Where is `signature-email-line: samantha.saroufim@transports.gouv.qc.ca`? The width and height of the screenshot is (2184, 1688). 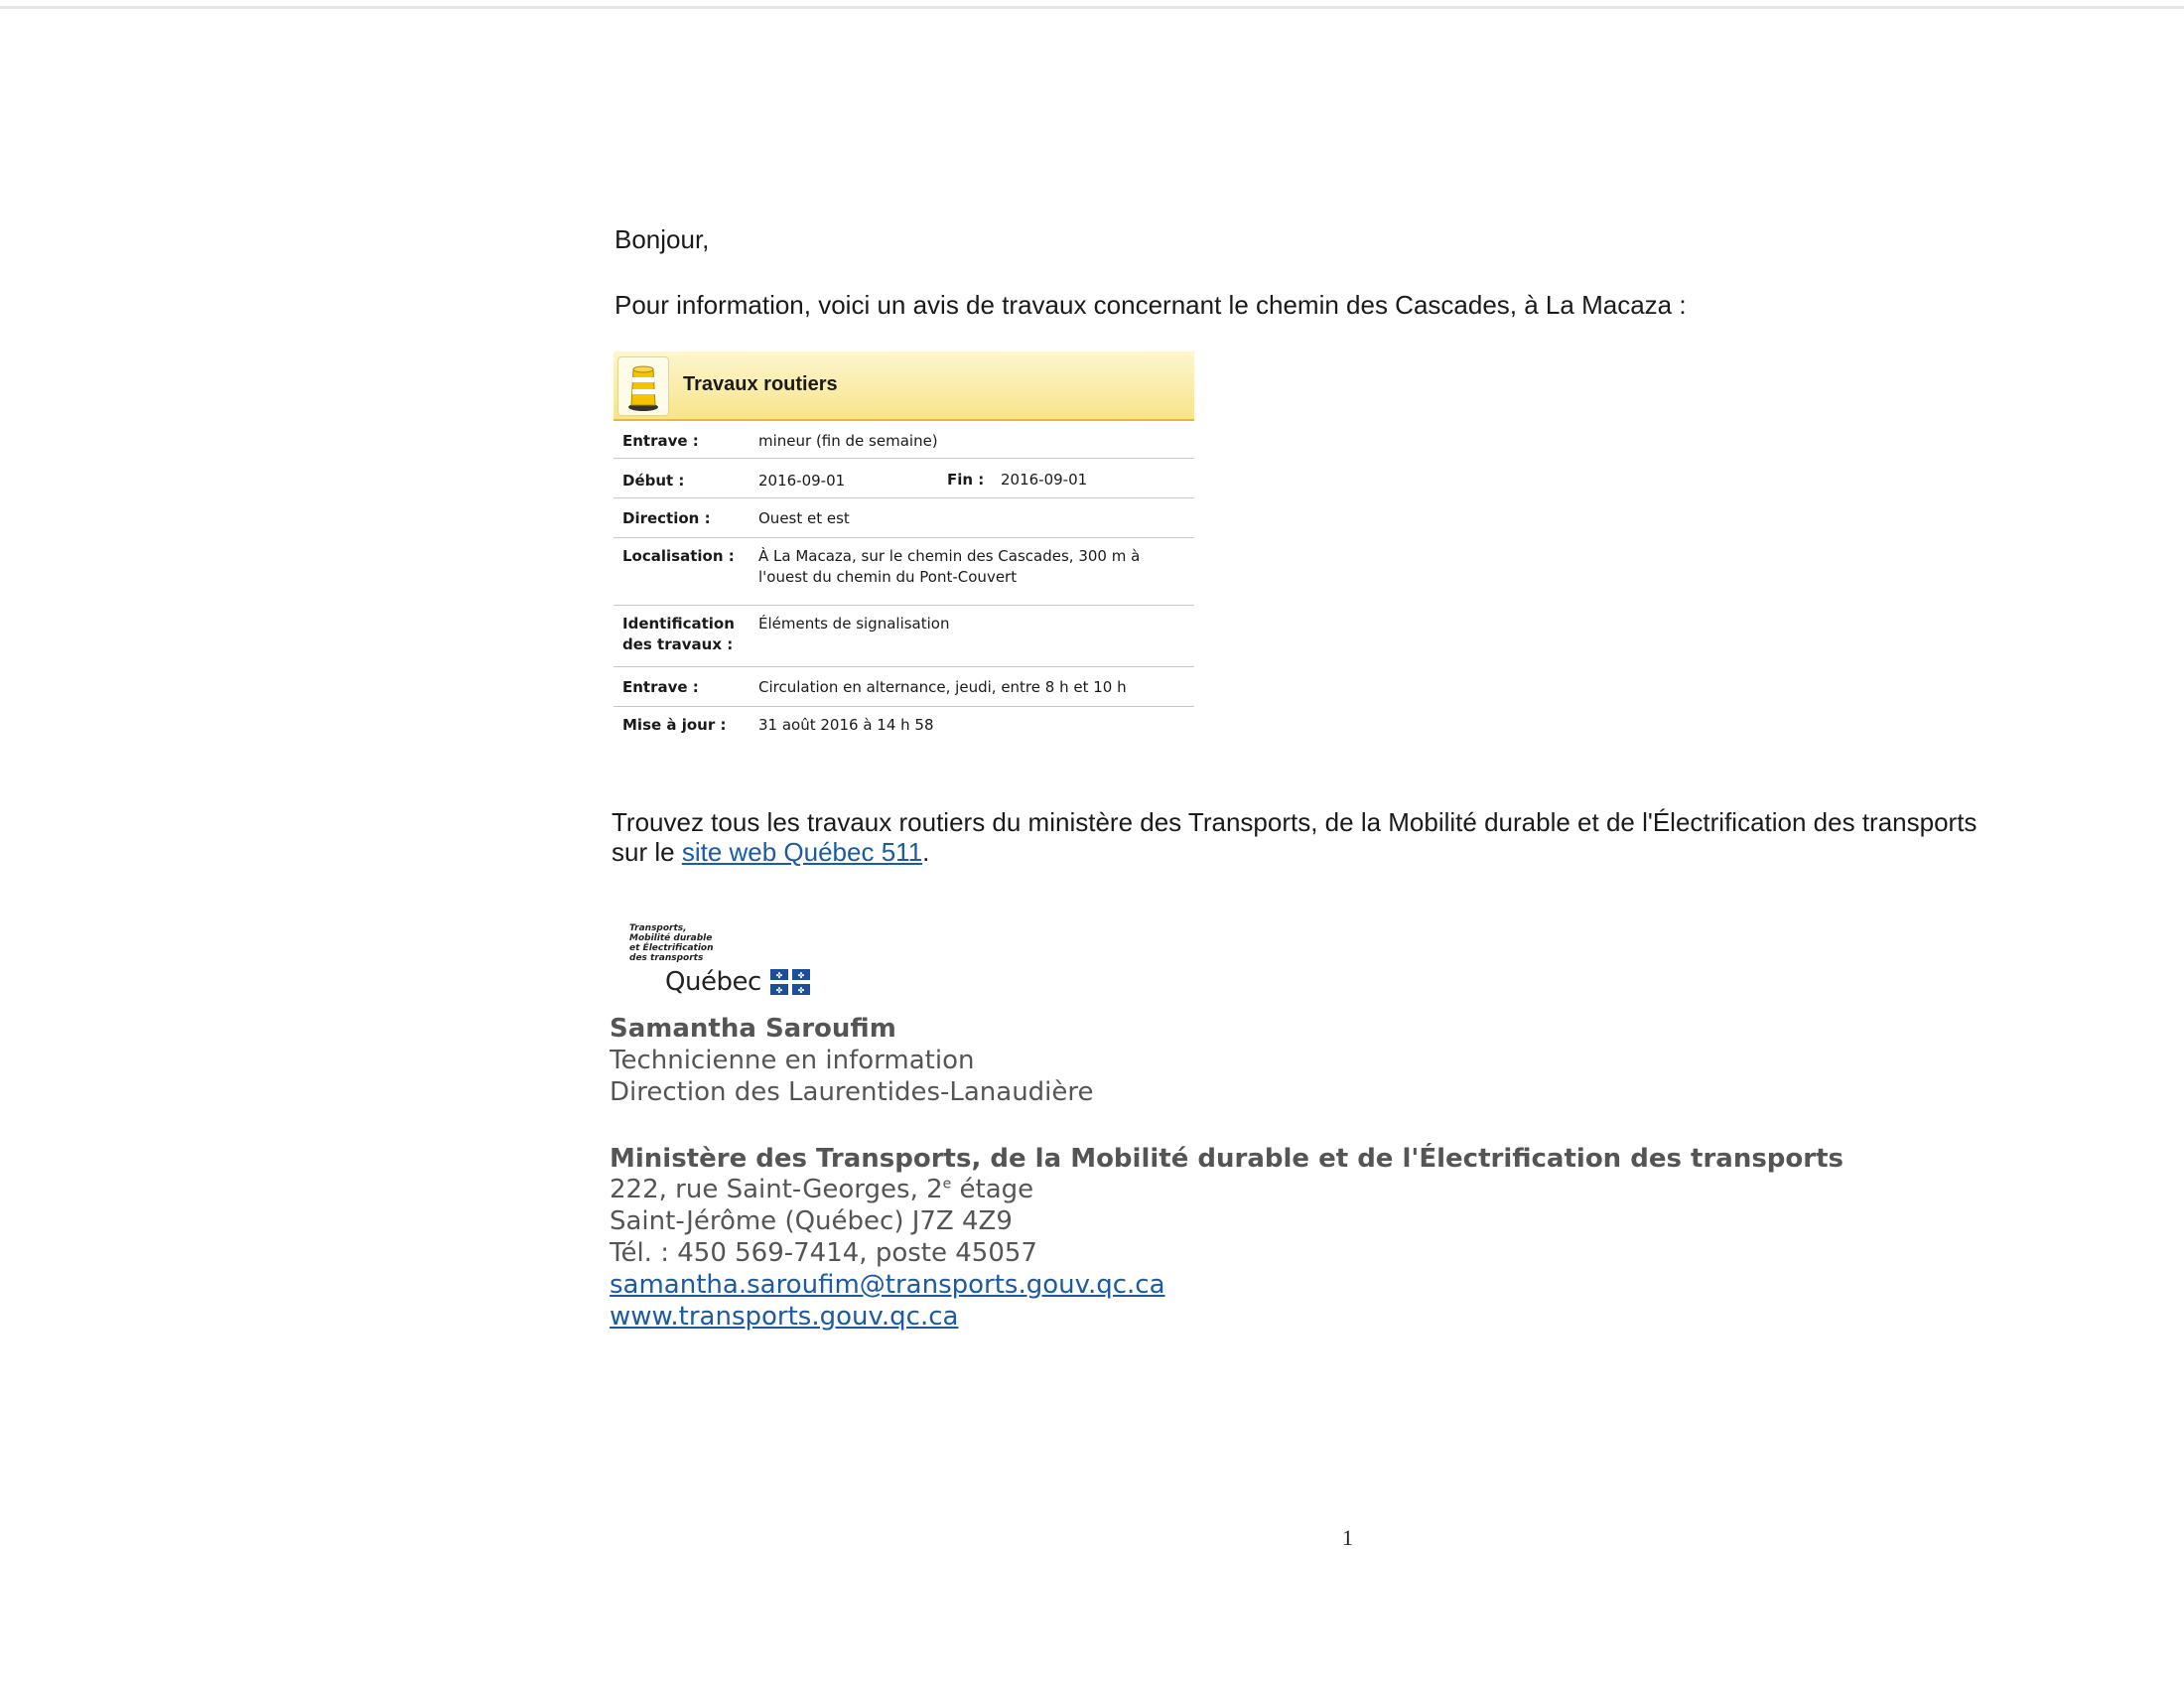
signature-email-line: samantha.saroufim@transports.gouv.qc.ca is located at coordinates (887, 1285).